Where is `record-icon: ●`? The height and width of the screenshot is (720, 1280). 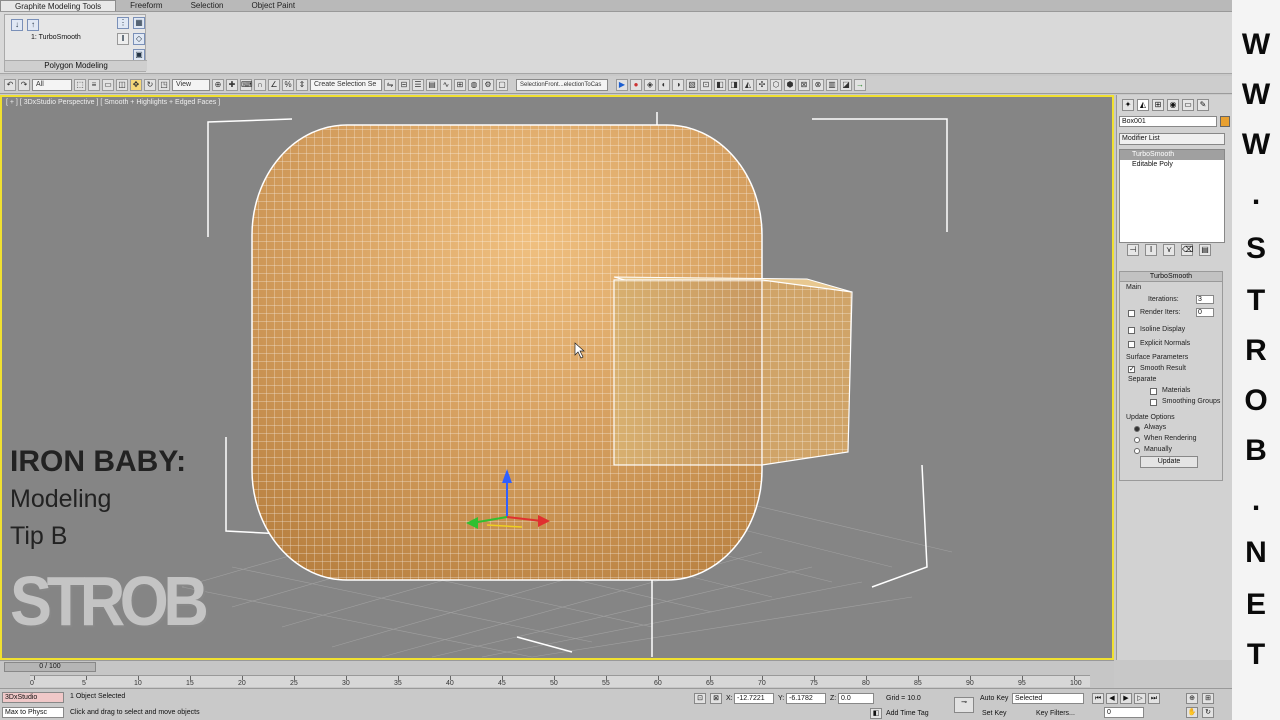
record-icon: ● is located at coordinates (636, 84).